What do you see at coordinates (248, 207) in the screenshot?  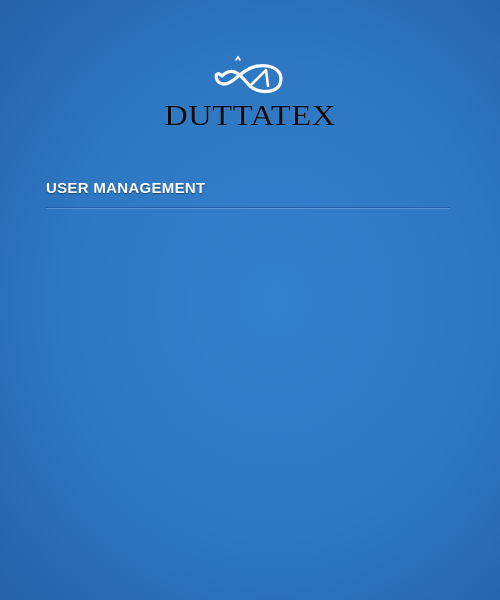 I see `title-divider` at bounding box center [248, 207].